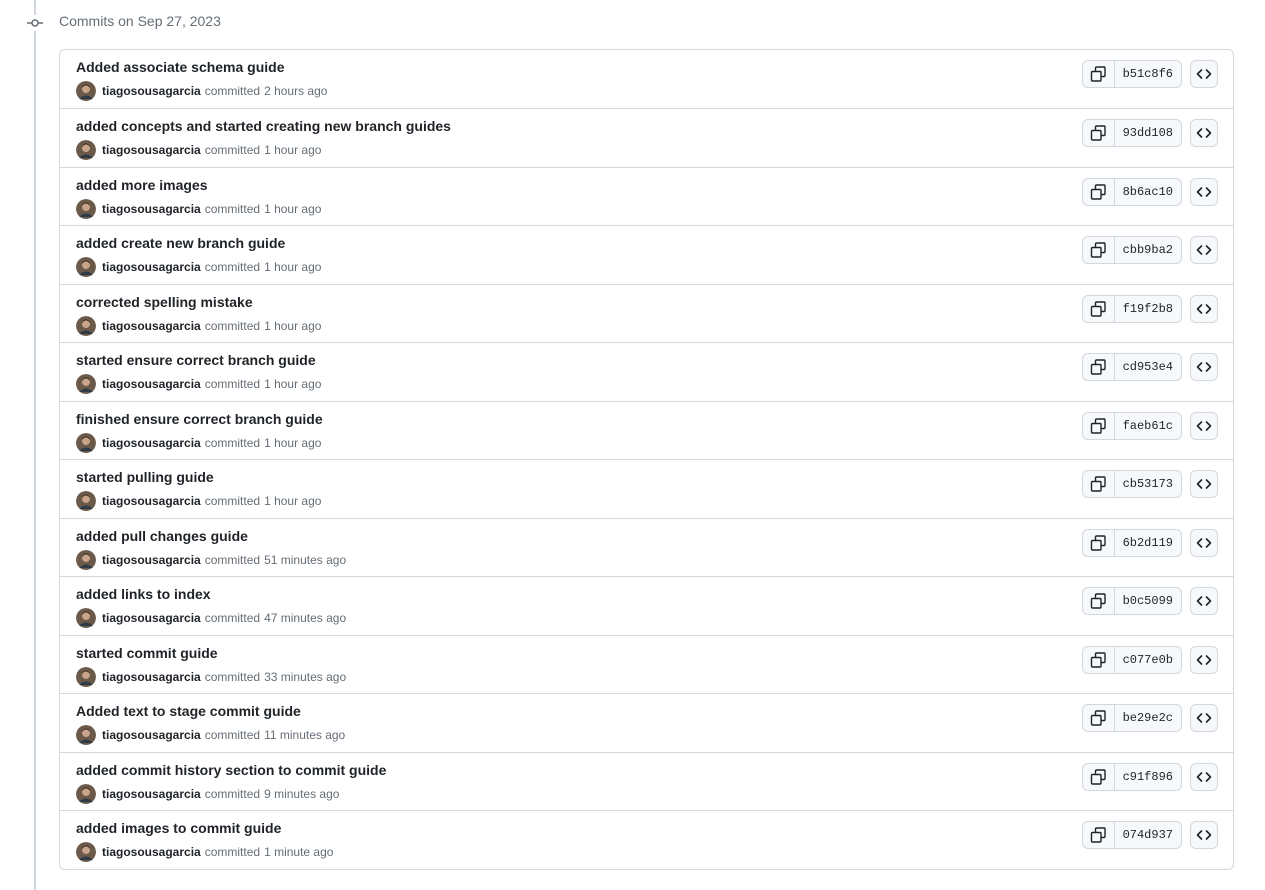 This screenshot has width=1265, height=890. Describe the element at coordinates (1148, 74) in the screenshot. I see `commit-sha-link: b51c8f6` at that location.